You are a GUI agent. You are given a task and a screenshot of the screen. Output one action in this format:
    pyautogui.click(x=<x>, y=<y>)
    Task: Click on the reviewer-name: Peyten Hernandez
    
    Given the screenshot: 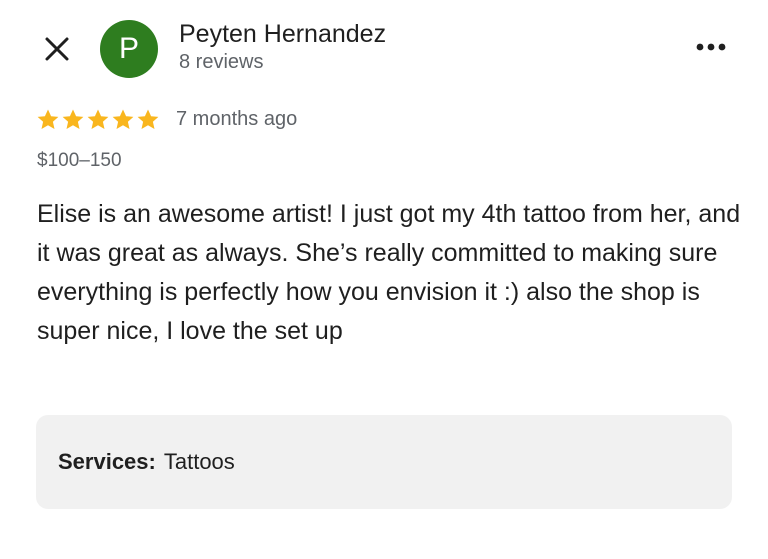 What is the action you would take?
    pyautogui.click(x=282, y=34)
    